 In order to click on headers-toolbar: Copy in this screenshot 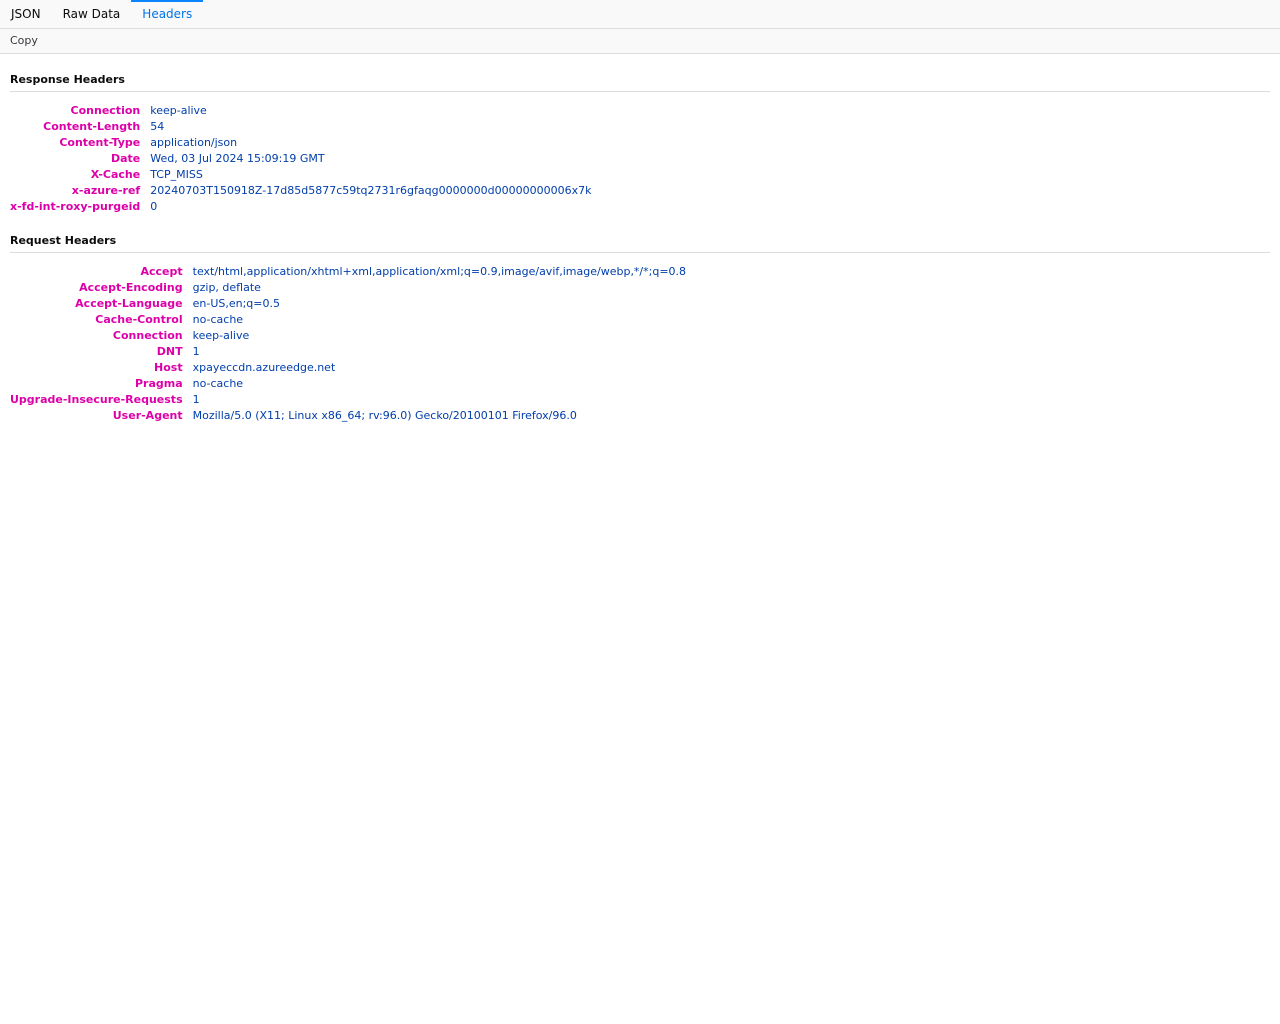, I will do `click(640, 41)`.